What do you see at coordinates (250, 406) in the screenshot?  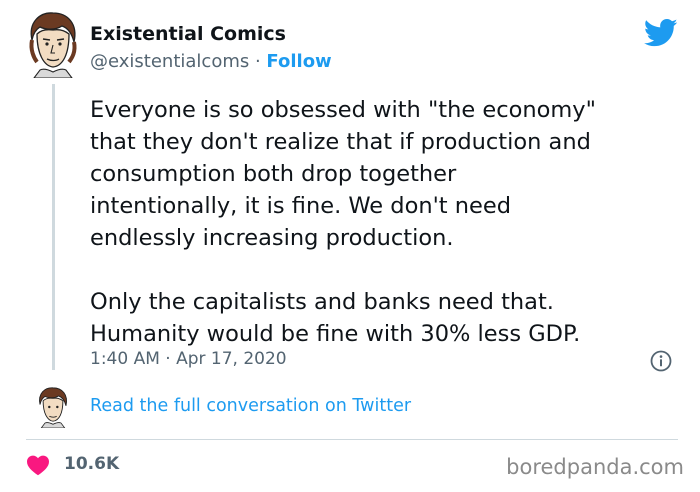 I see `read-conversation-link: Read the full conversation on Twitter` at bounding box center [250, 406].